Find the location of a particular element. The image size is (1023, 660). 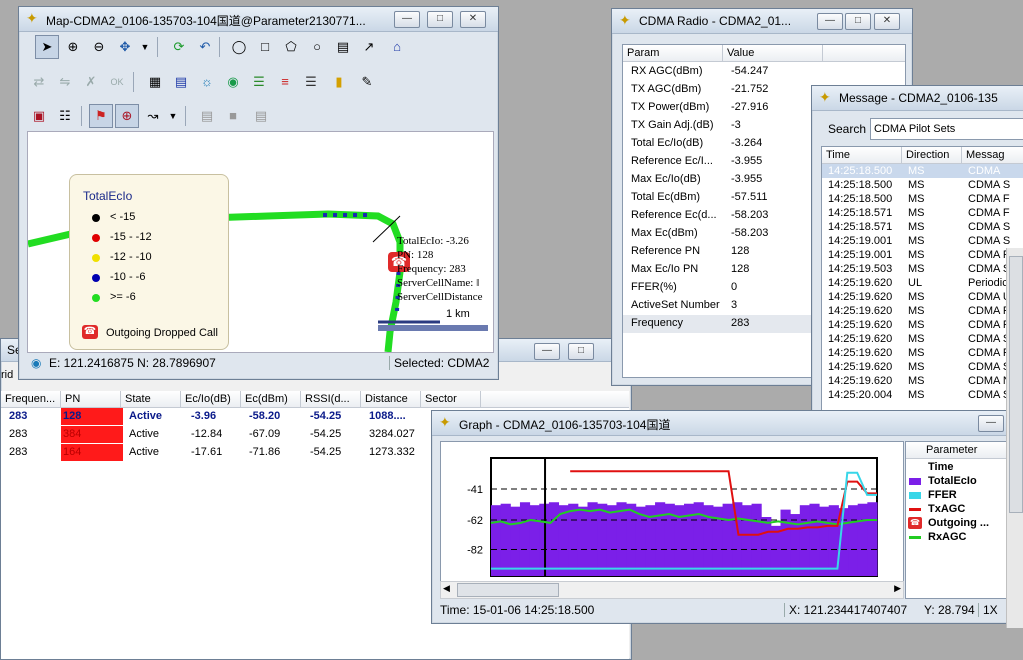

graph-legend-item: TxAGC is located at coordinates (959, 509).